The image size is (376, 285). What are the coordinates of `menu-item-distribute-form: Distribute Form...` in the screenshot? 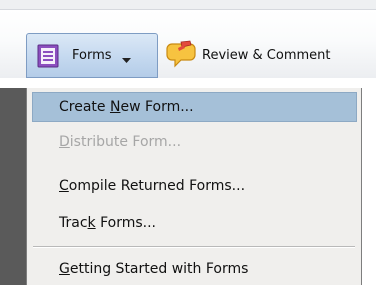 It's located at (194, 142).